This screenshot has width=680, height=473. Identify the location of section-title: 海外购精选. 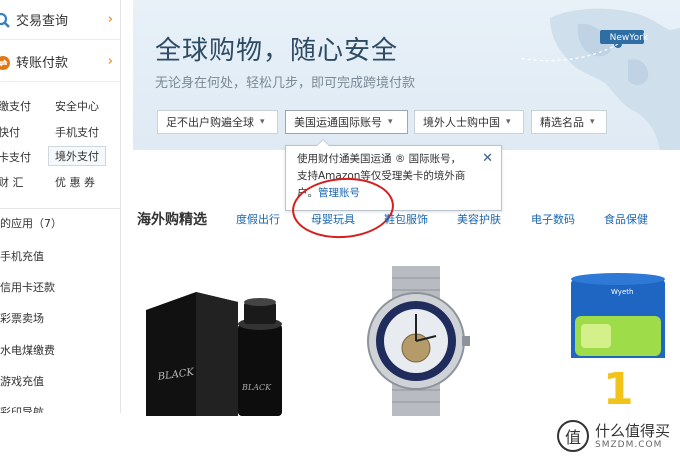
(172, 220).